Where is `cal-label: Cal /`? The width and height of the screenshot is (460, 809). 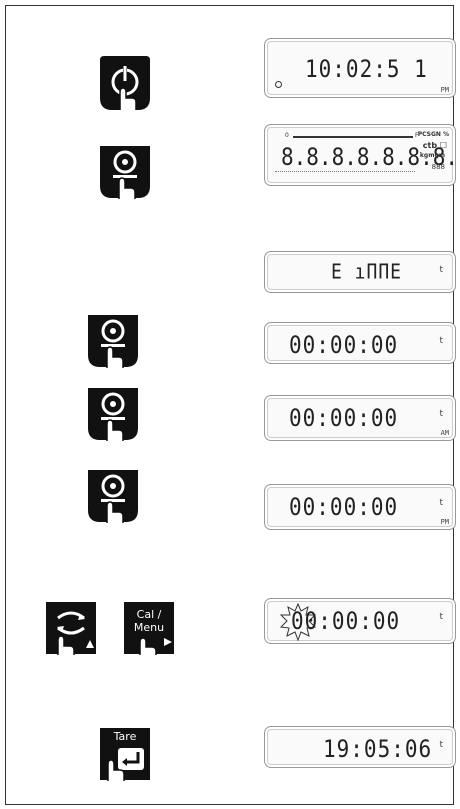
cal-label: Cal / is located at coordinates (149, 614).